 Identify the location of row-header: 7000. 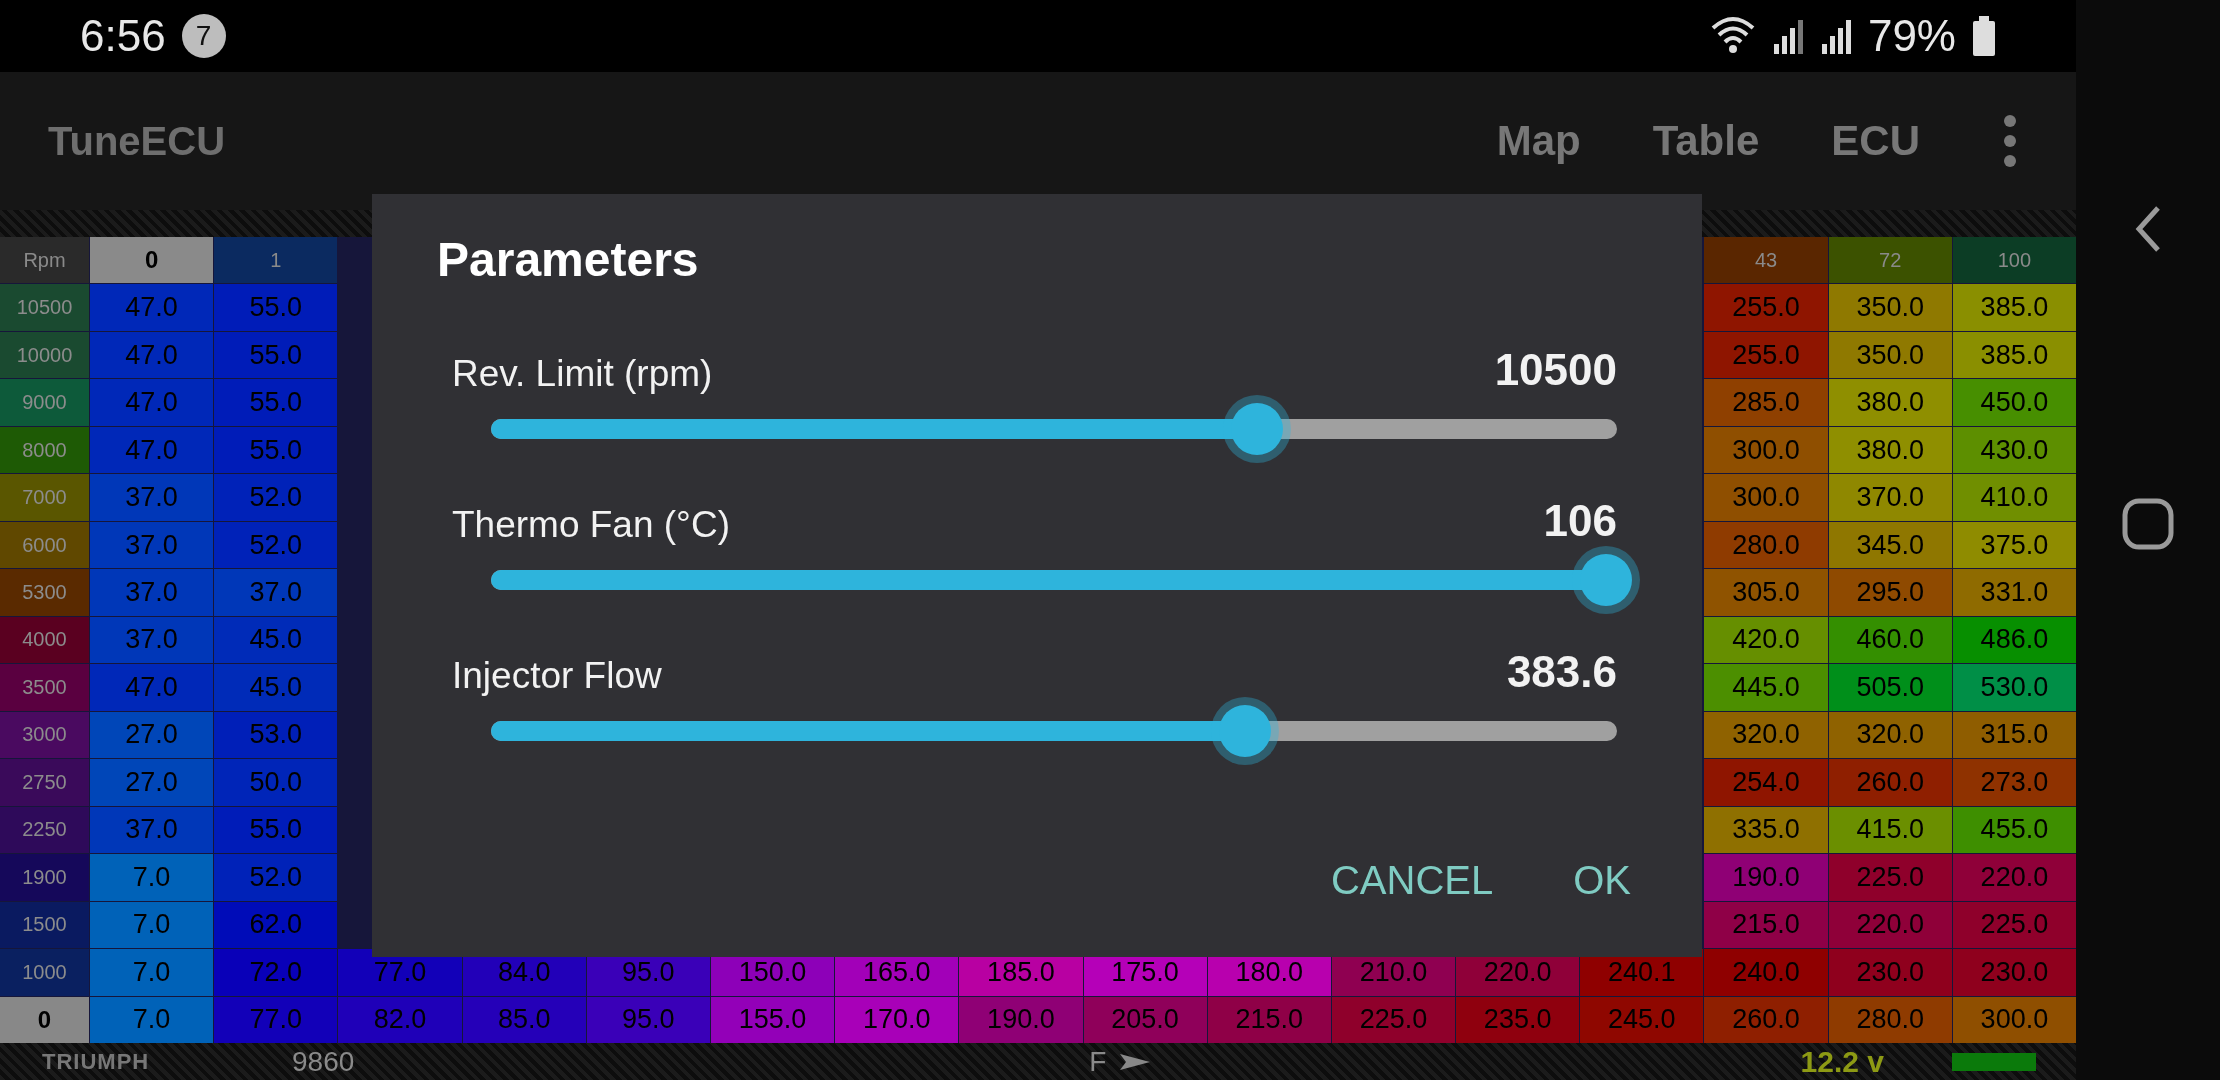
(44, 497).